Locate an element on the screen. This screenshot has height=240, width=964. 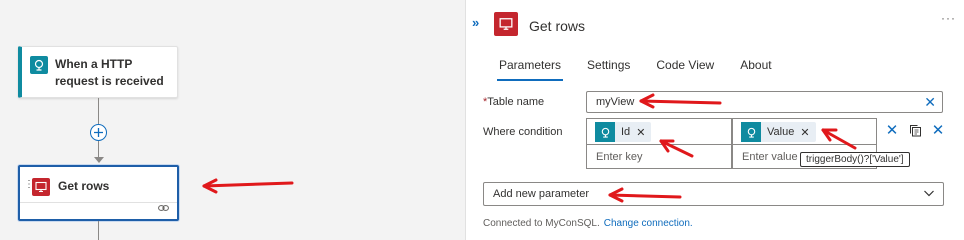
condition-row-actions: ✕ ✕ is located at coordinates (916, 130).